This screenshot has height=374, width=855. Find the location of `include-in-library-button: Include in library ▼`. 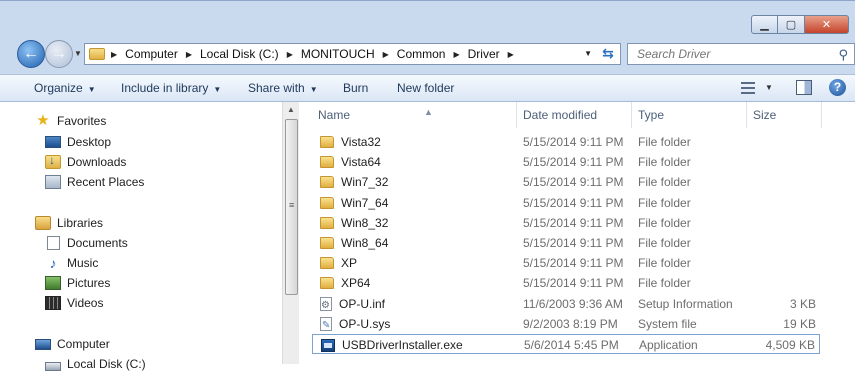

include-in-library-button: Include in library ▼ is located at coordinates (171, 88).